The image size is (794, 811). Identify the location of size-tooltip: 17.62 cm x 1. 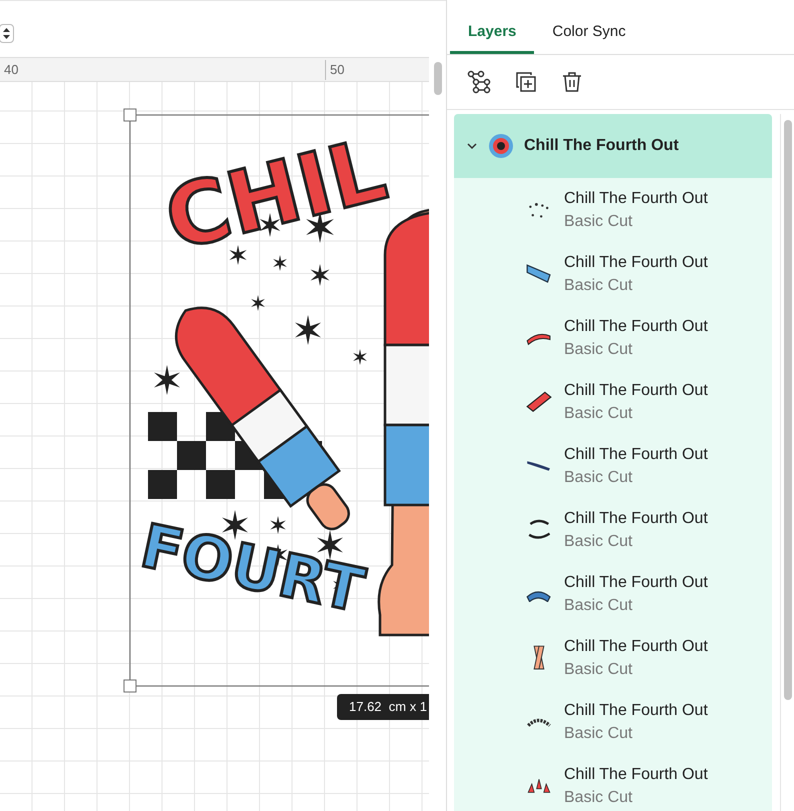
(383, 707).